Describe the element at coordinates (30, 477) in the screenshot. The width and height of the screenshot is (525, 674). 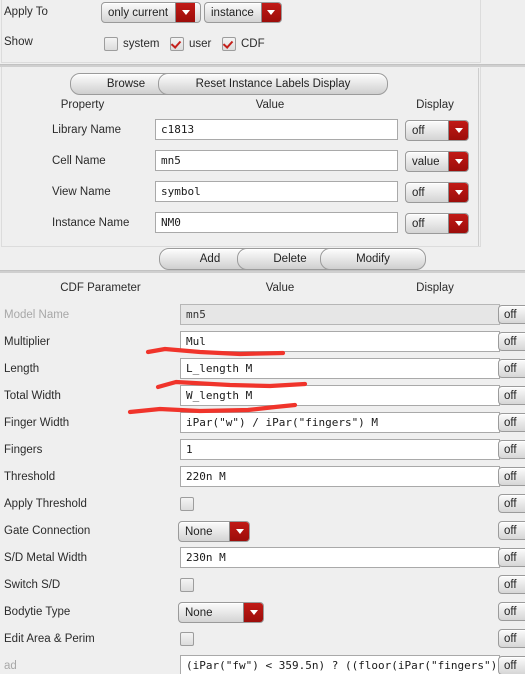
I see `cdf-label-threshold: Threshold` at that location.